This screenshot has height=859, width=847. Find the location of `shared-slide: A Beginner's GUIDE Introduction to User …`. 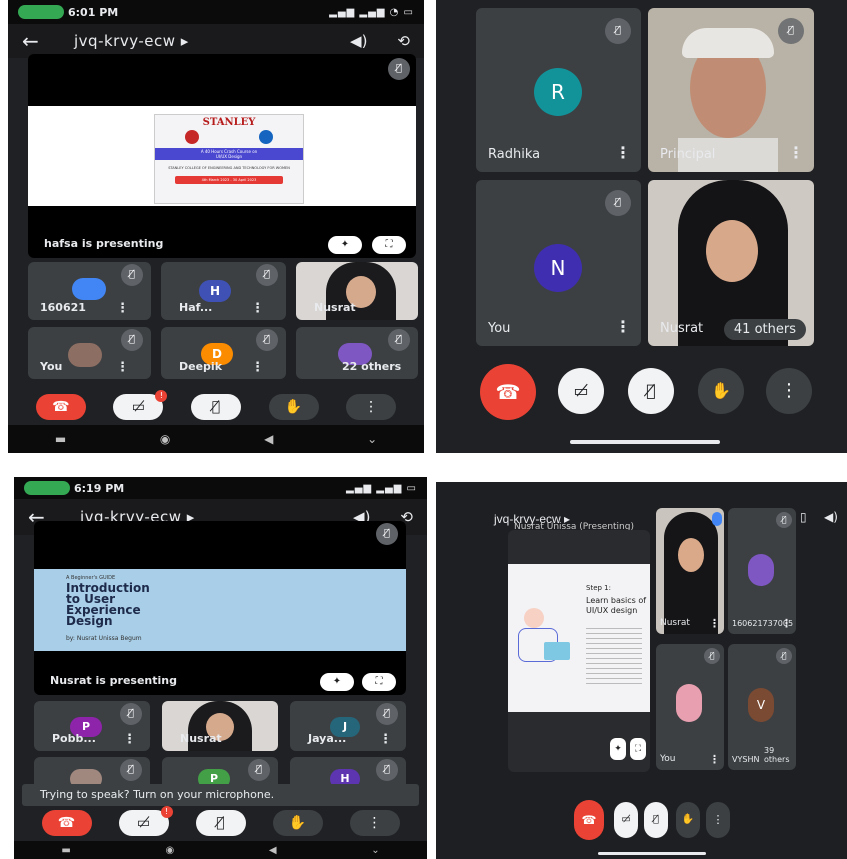

shared-slide: A Beginner's GUIDE Introduction to User … is located at coordinates (220, 610).